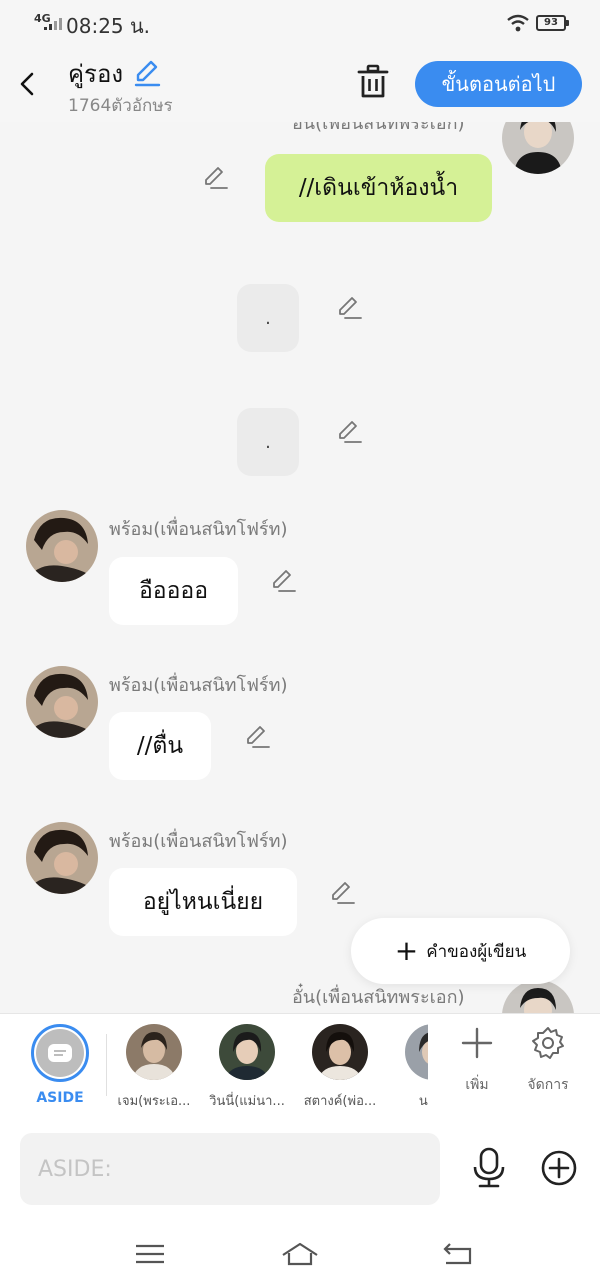 The width and height of the screenshot is (600, 1287). What do you see at coordinates (230, 1169) in the screenshot?
I see `message-input` at bounding box center [230, 1169].